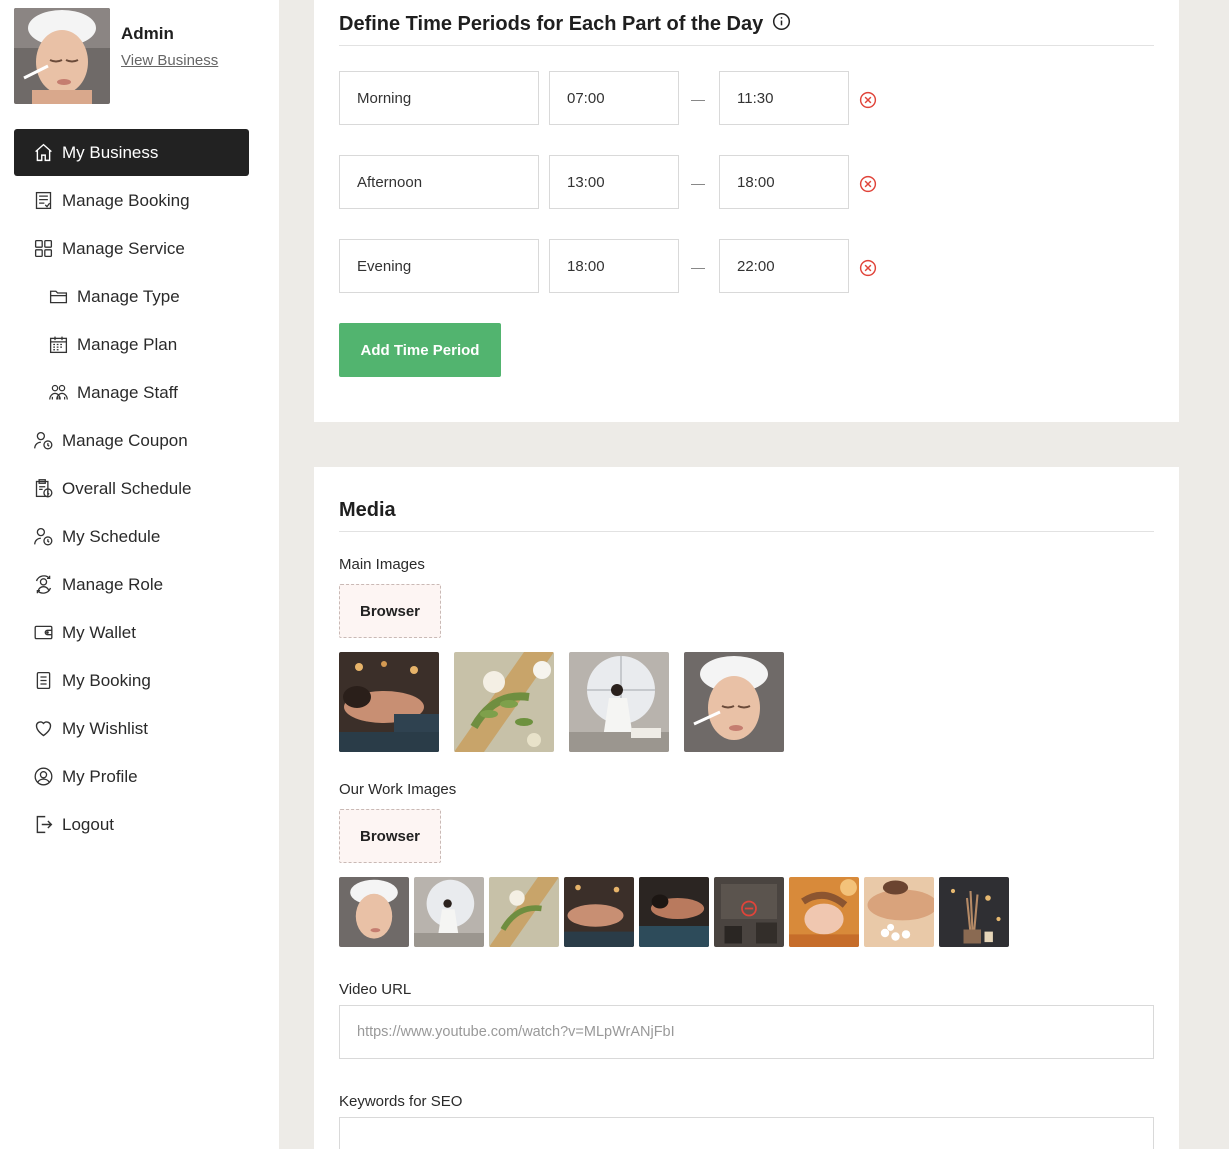  What do you see at coordinates (123, 248) in the screenshot?
I see `sidebar-item-label: Manage Service` at bounding box center [123, 248].